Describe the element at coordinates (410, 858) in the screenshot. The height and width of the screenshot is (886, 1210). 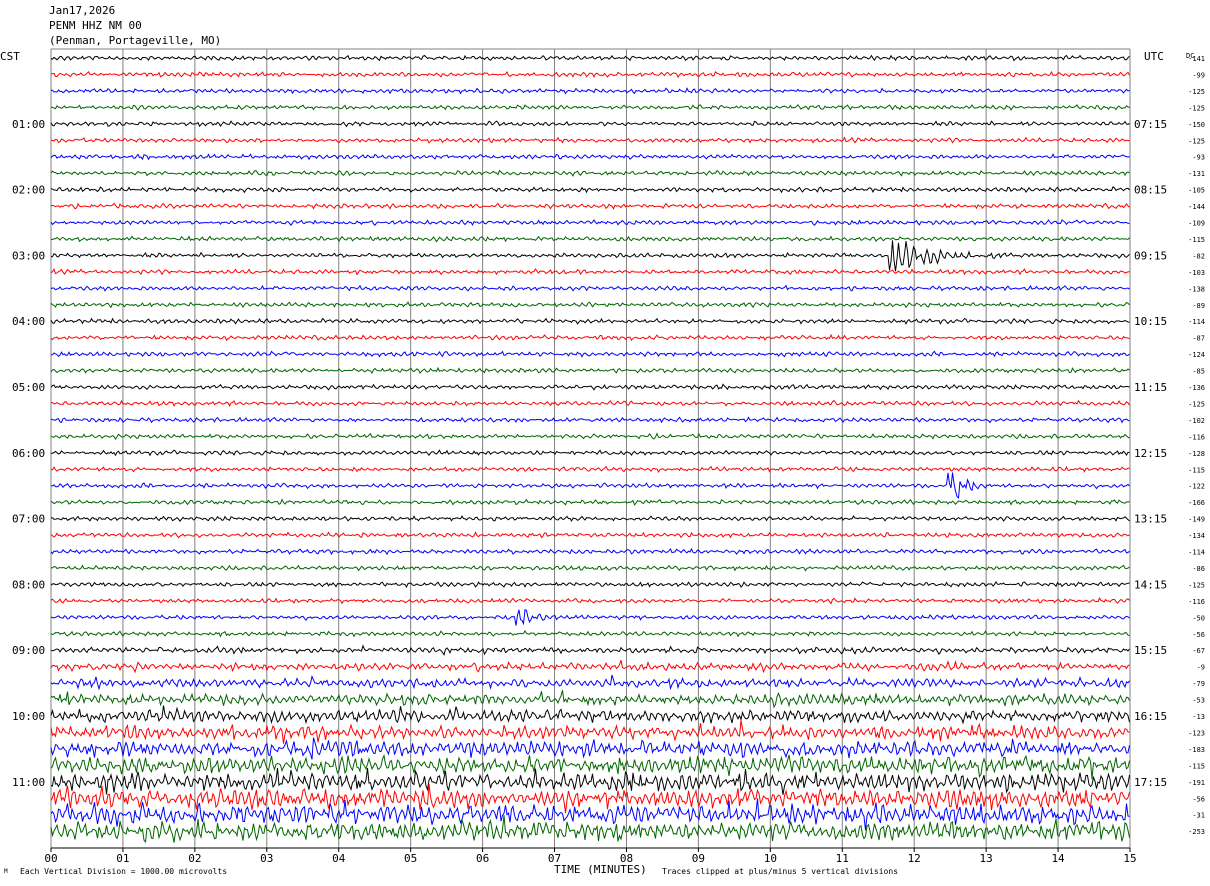
I see `x-tick-label: 05` at that location.